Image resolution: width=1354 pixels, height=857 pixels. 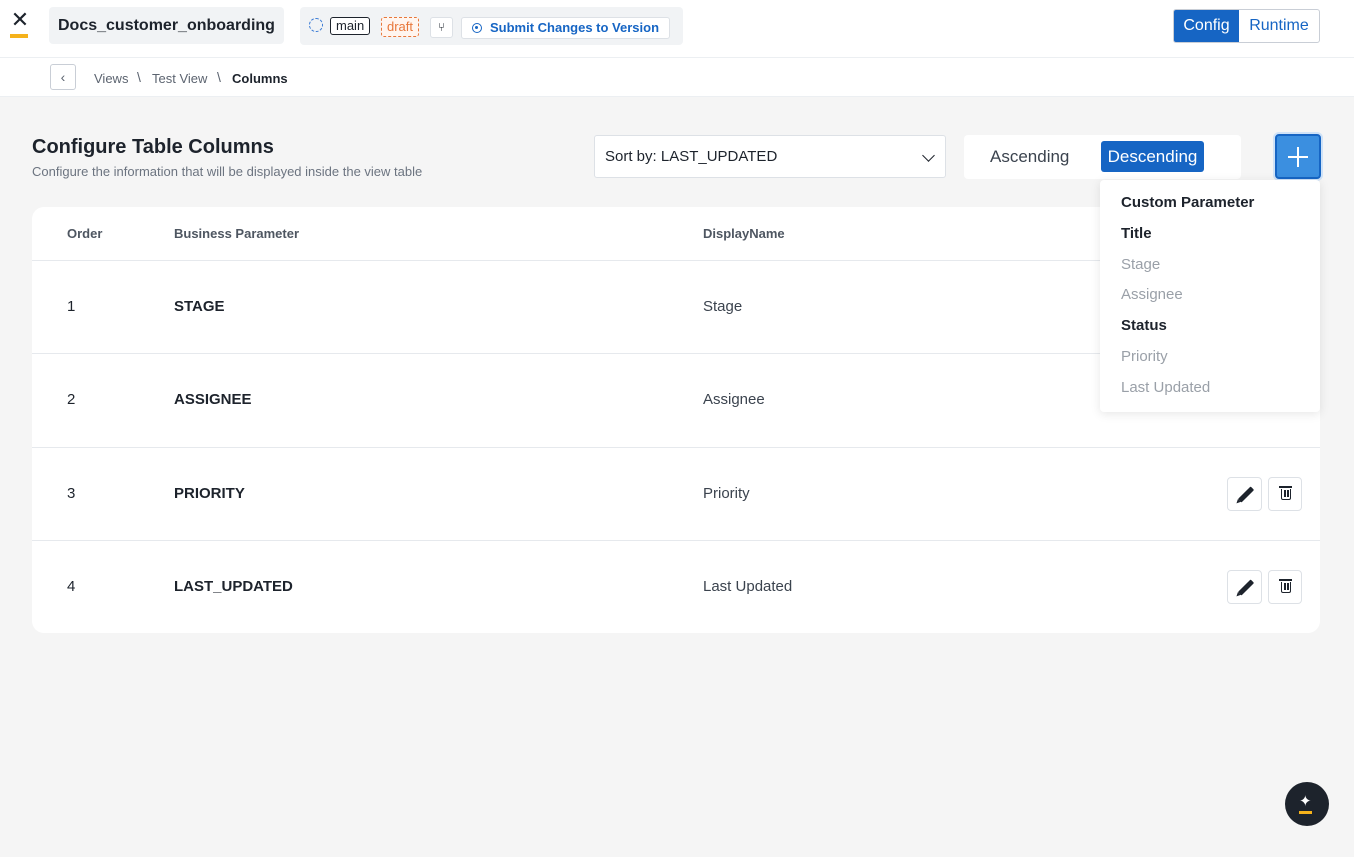 What do you see at coordinates (928, 155) in the screenshot?
I see `chevron-down-icon` at bounding box center [928, 155].